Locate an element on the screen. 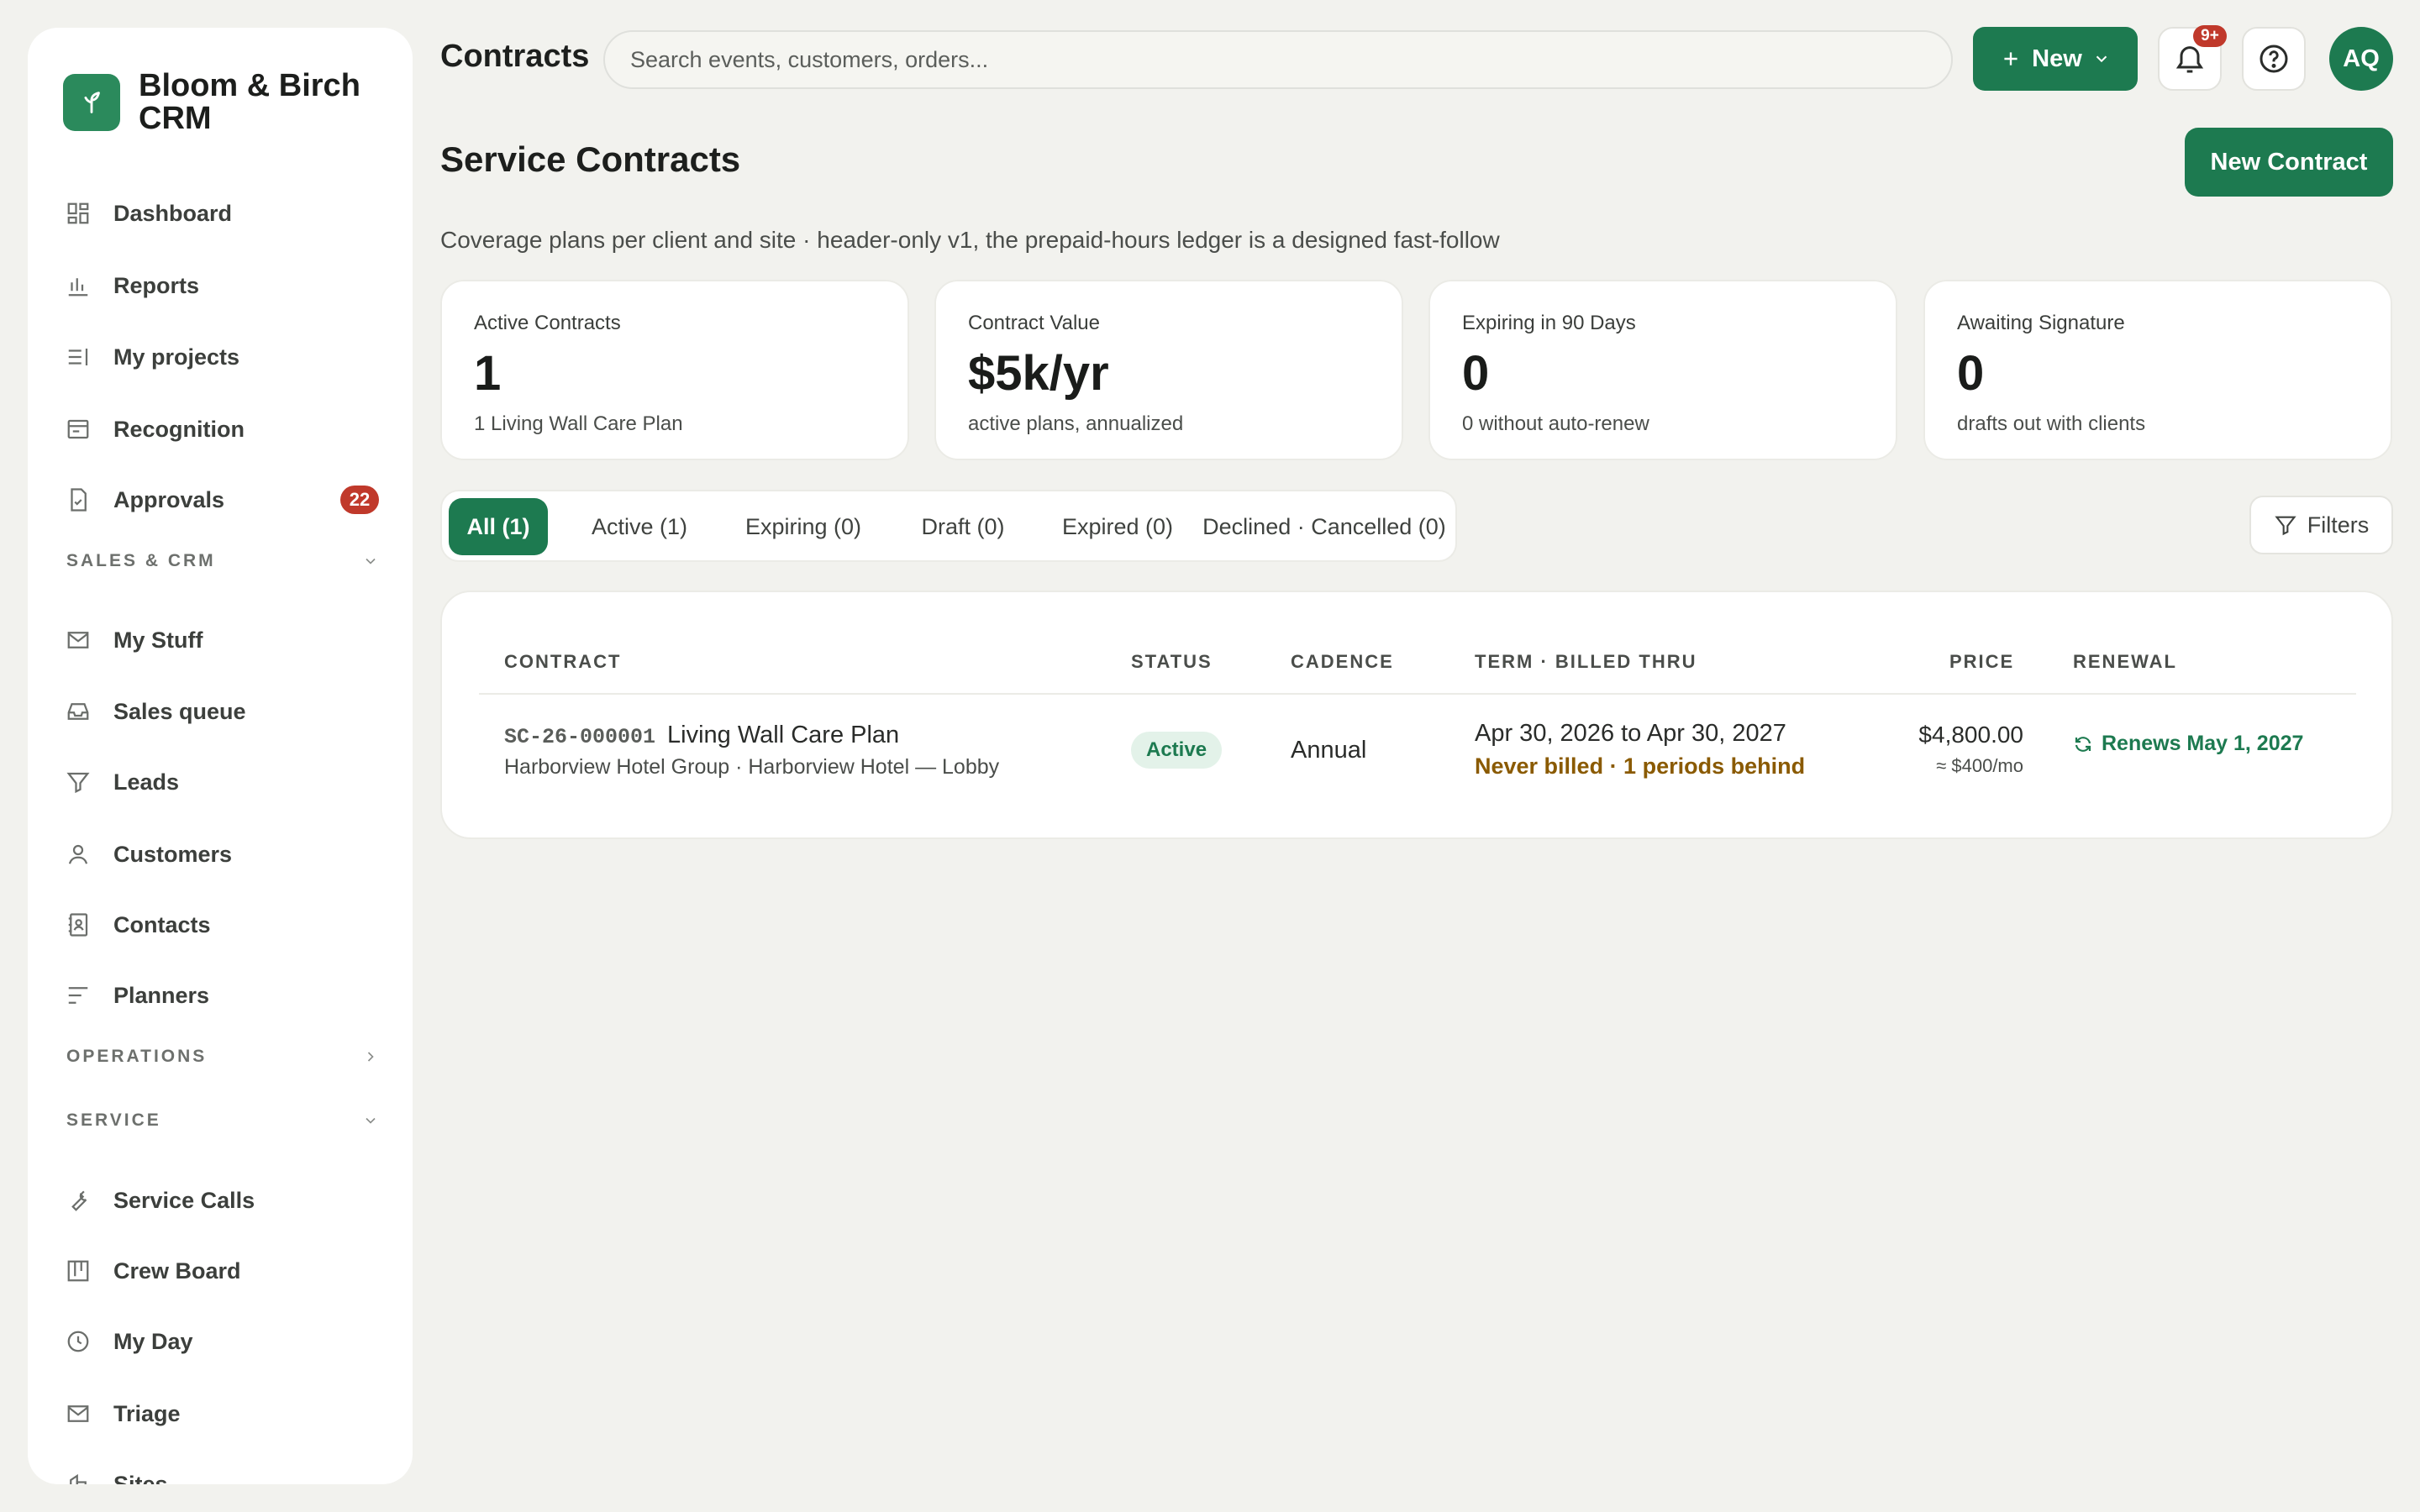 Image resolution: width=2420 pixels, height=1512 pixels. new-contract-button: New Contract is located at coordinates (2289, 162).